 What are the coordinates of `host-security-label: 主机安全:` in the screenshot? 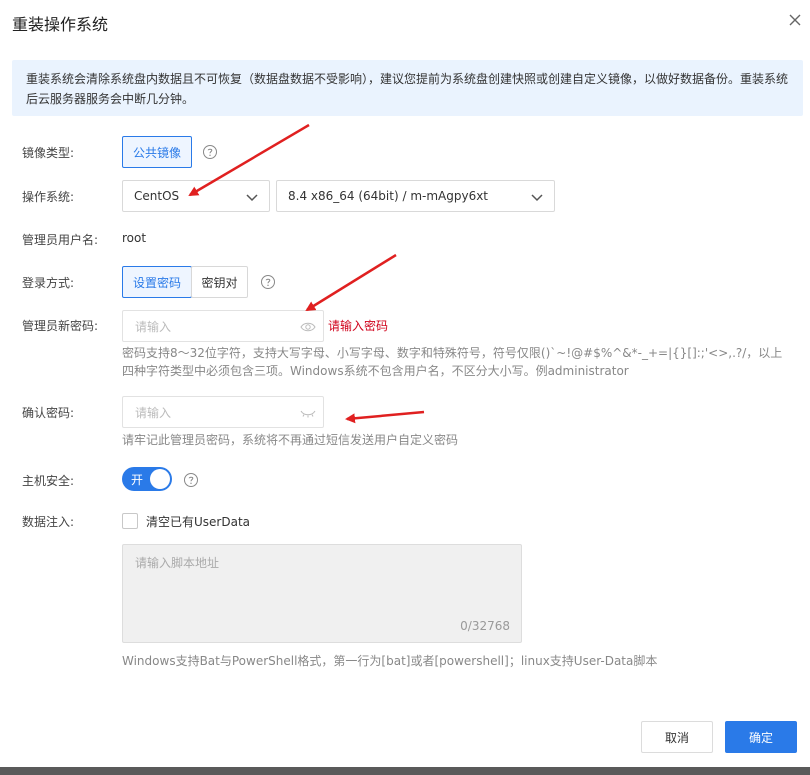 It's located at (48, 481).